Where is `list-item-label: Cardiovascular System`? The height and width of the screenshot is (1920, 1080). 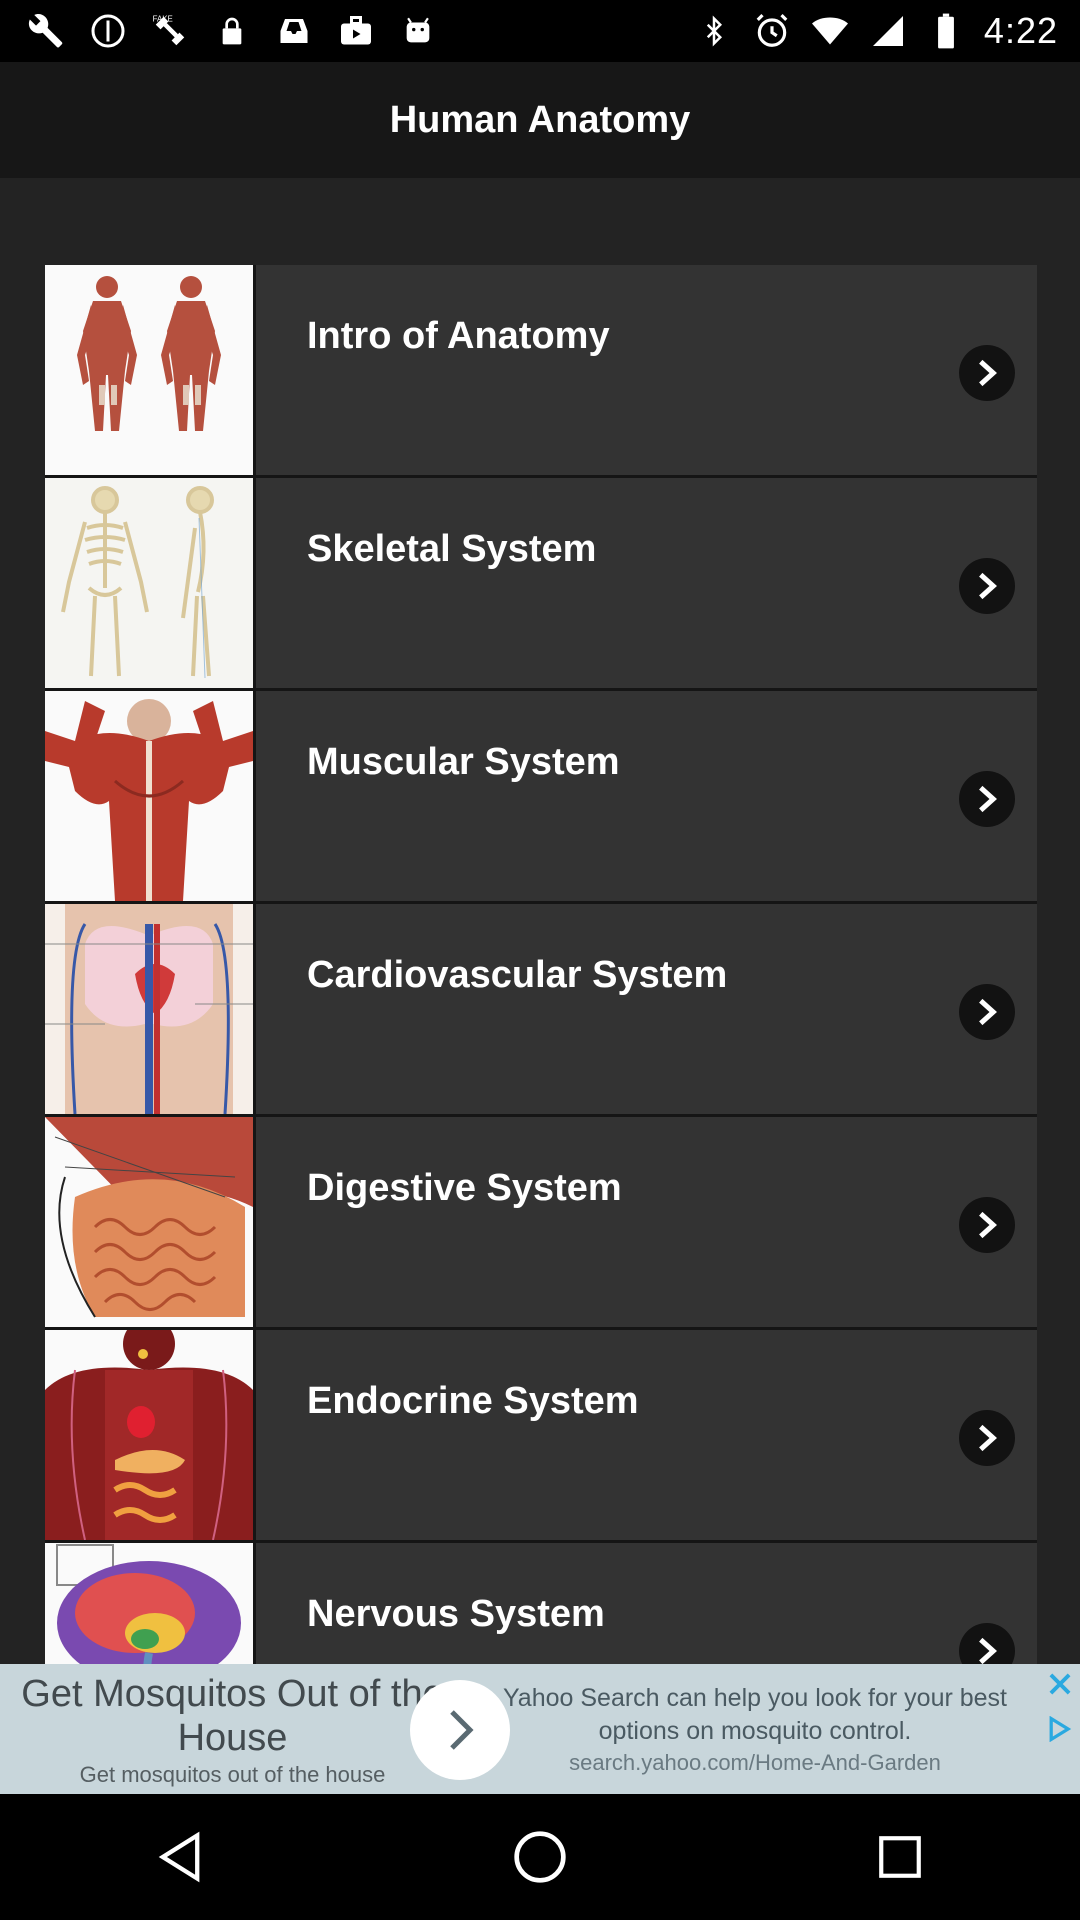 list-item-label: Cardiovascular System is located at coordinates (517, 975).